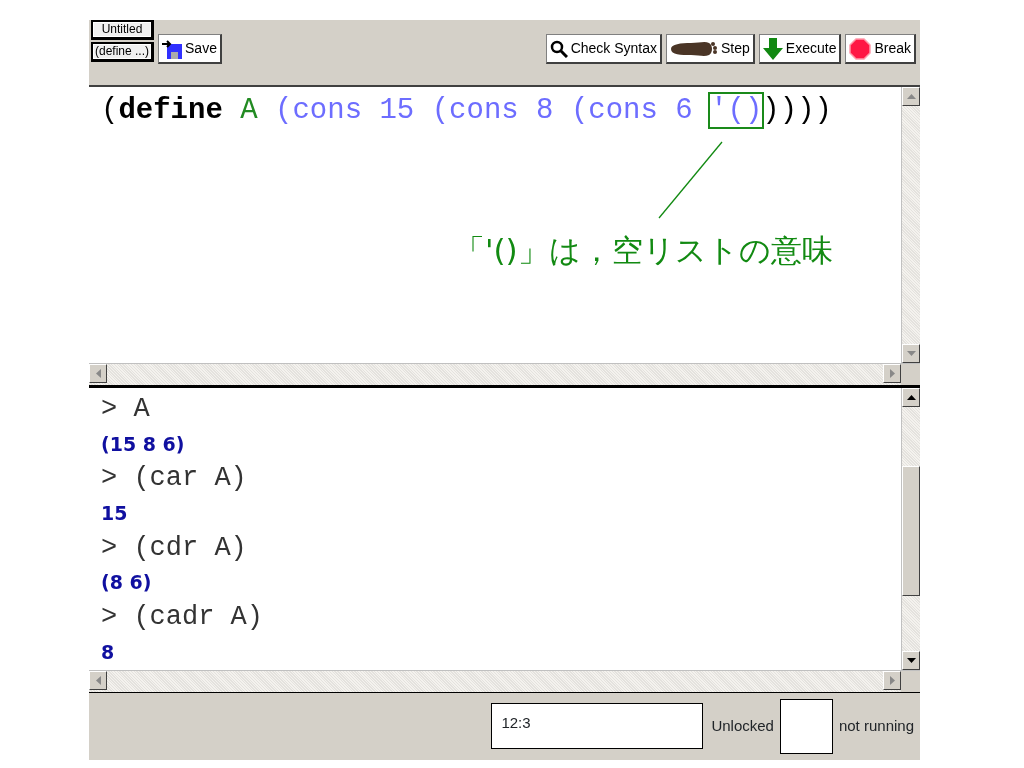 Image resolution: width=1024 pixels, height=768 pixels. What do you see at coordinates (114, 514) in the screenshot?
I see `output-line: 15` at bounding box center [114, 514].